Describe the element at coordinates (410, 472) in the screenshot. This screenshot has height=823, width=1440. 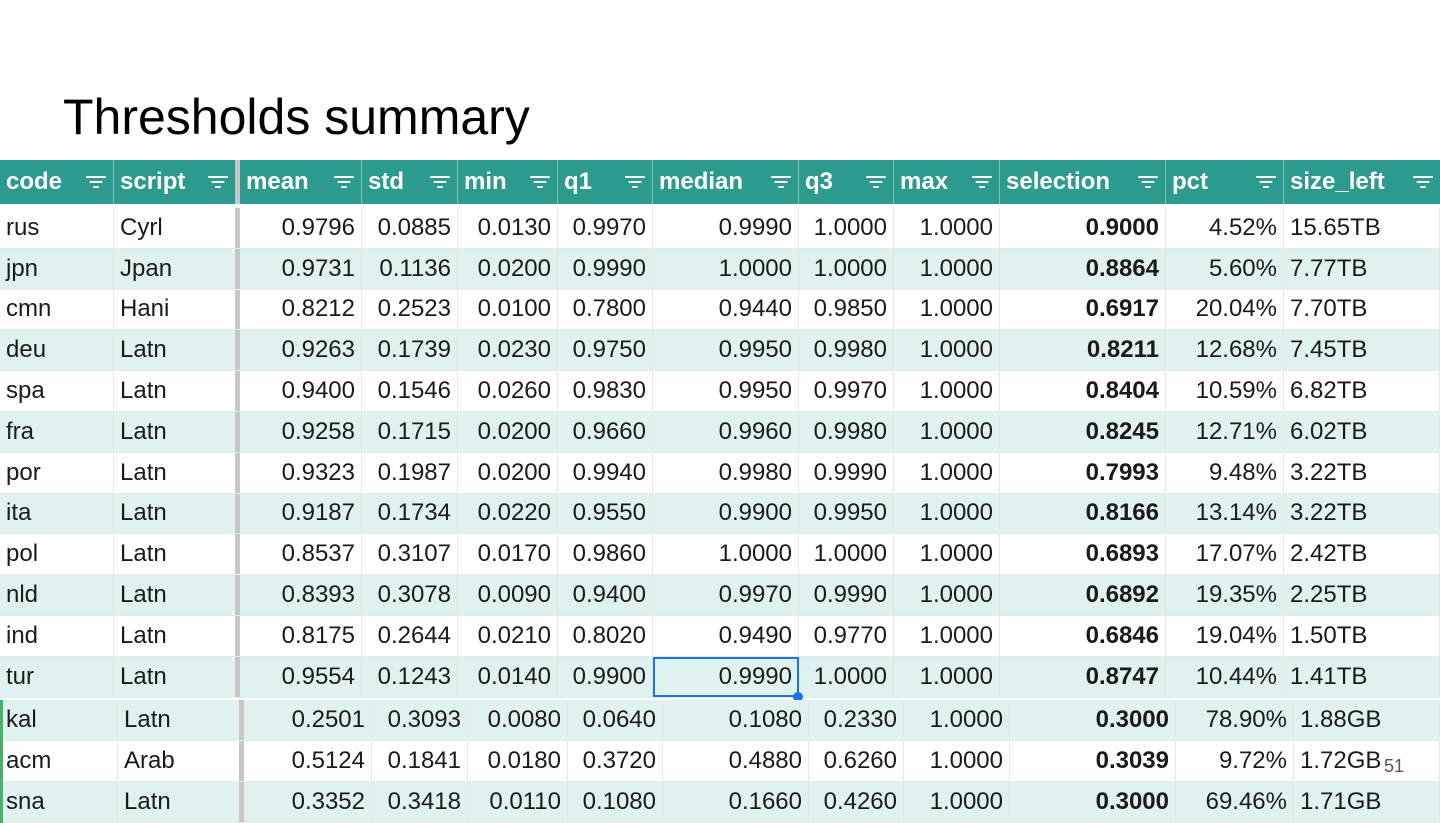
I see `cell-std: 0.1987` at that location.